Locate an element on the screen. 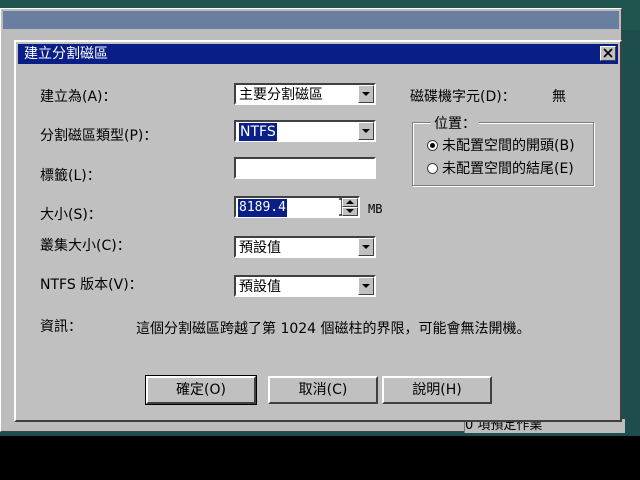 Image resolution: width=640 pixels, height=480 pixels. ntfs-version-combobox: 預設值 is located at coordinates (305, 286).